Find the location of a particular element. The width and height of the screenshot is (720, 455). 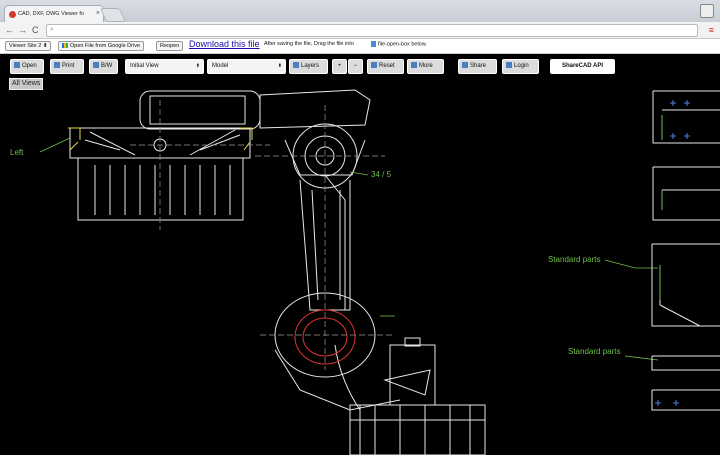

base-block is located at coordinates (417, 429).